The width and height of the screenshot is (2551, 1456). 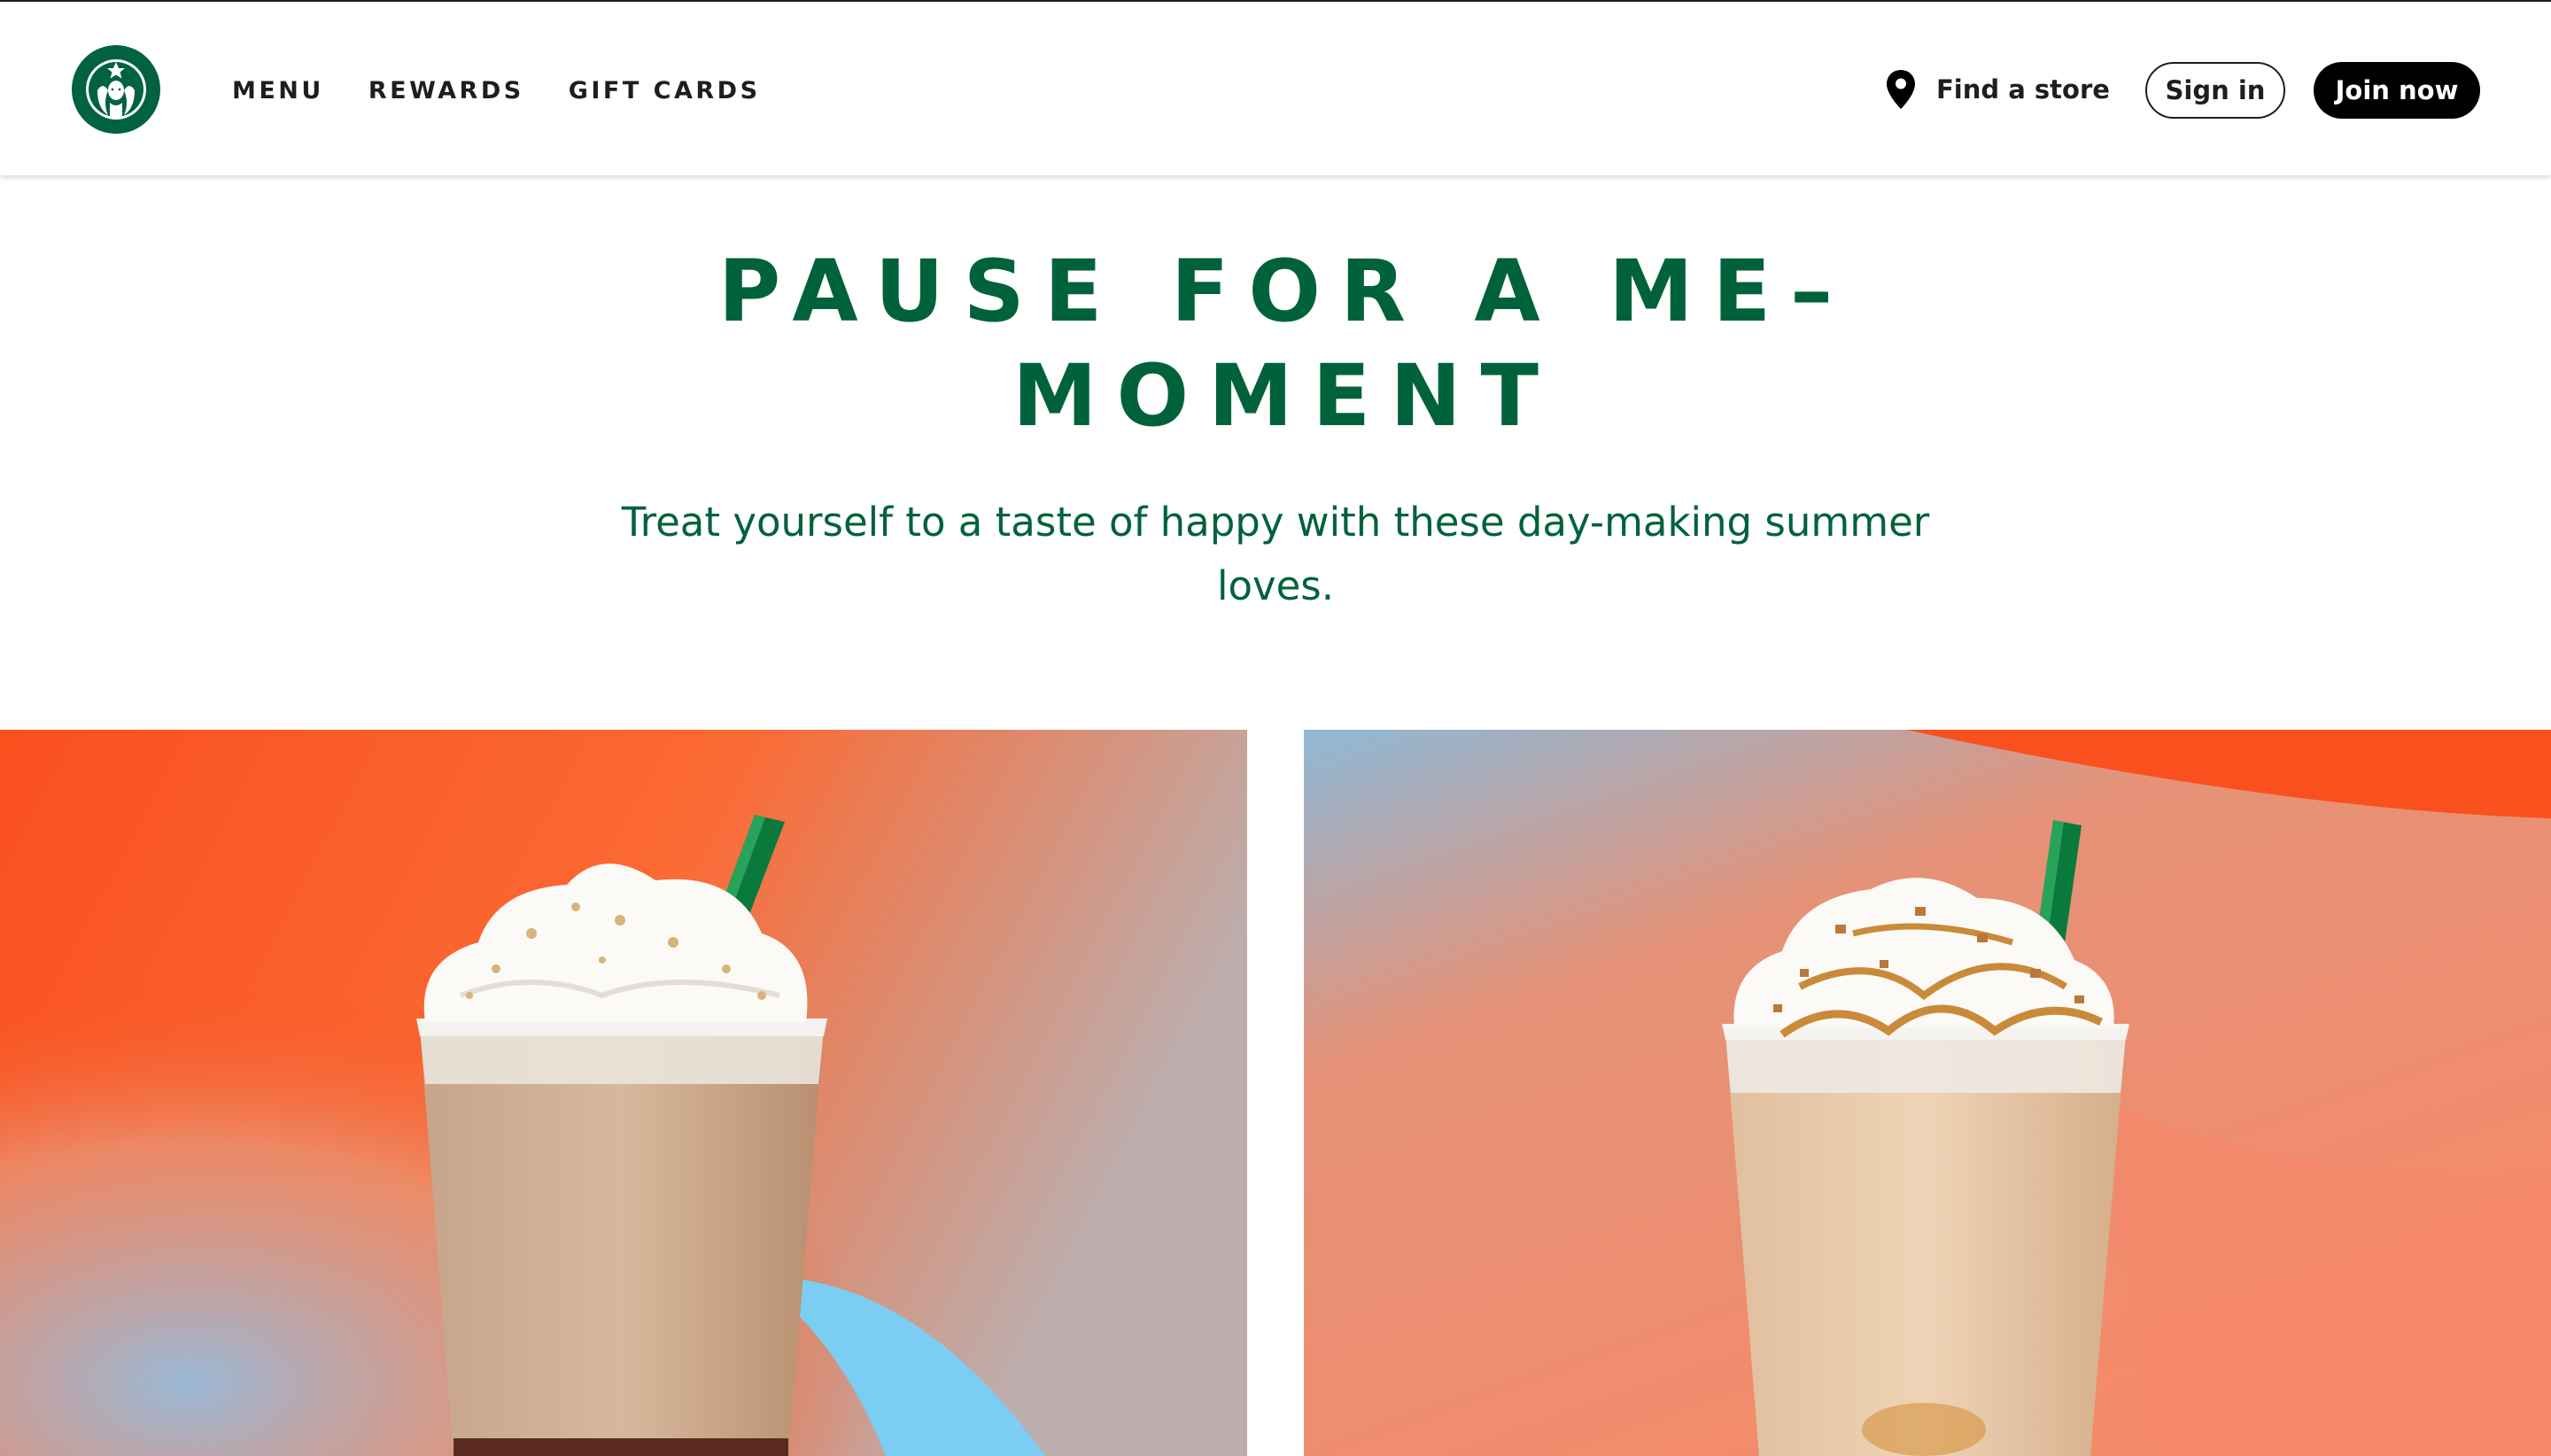 I want to click on main-nav: MENU REWARDS GIFT CARDS, so click(x=497, y=91).